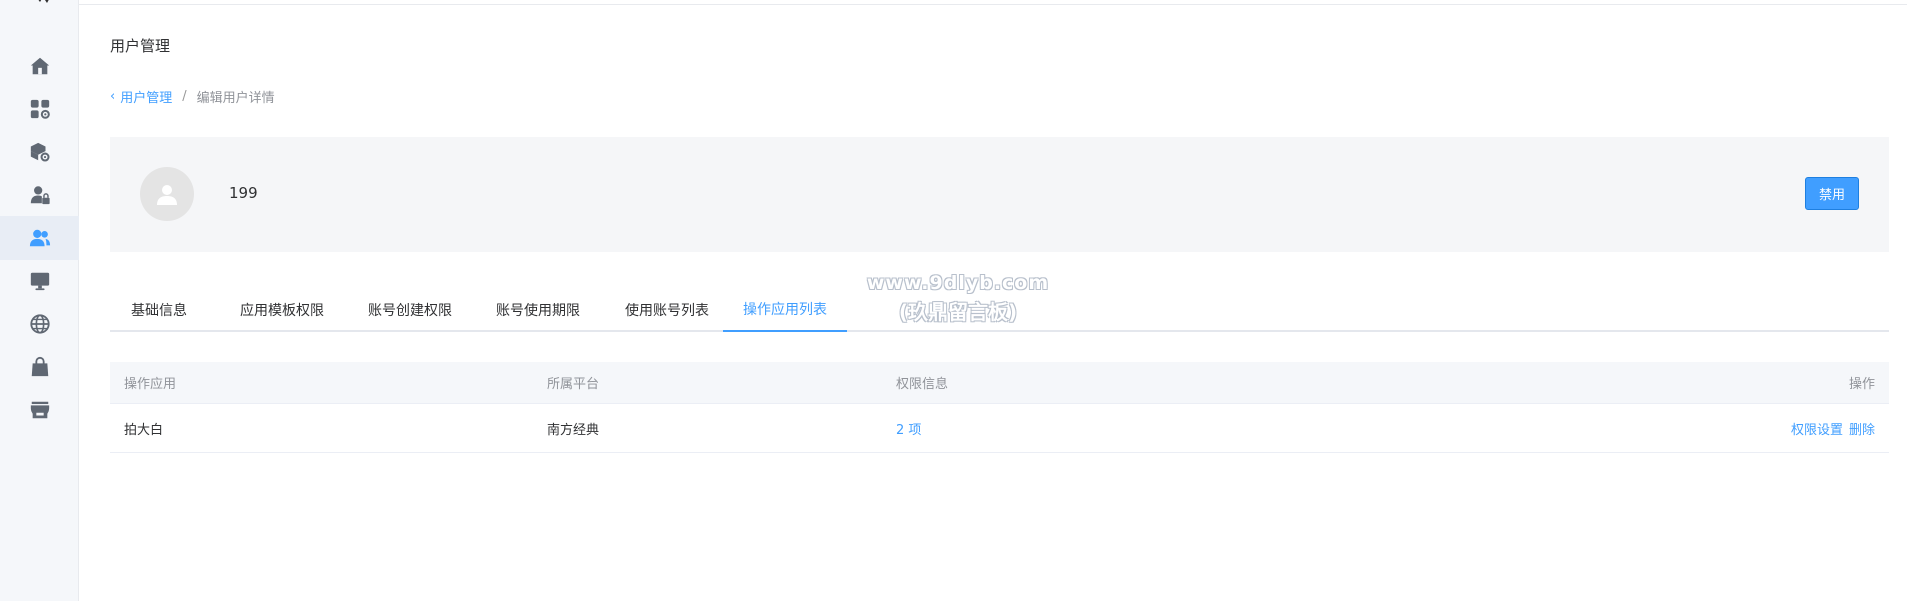  I want to click on apps-settings-icon, so click(40, 109).